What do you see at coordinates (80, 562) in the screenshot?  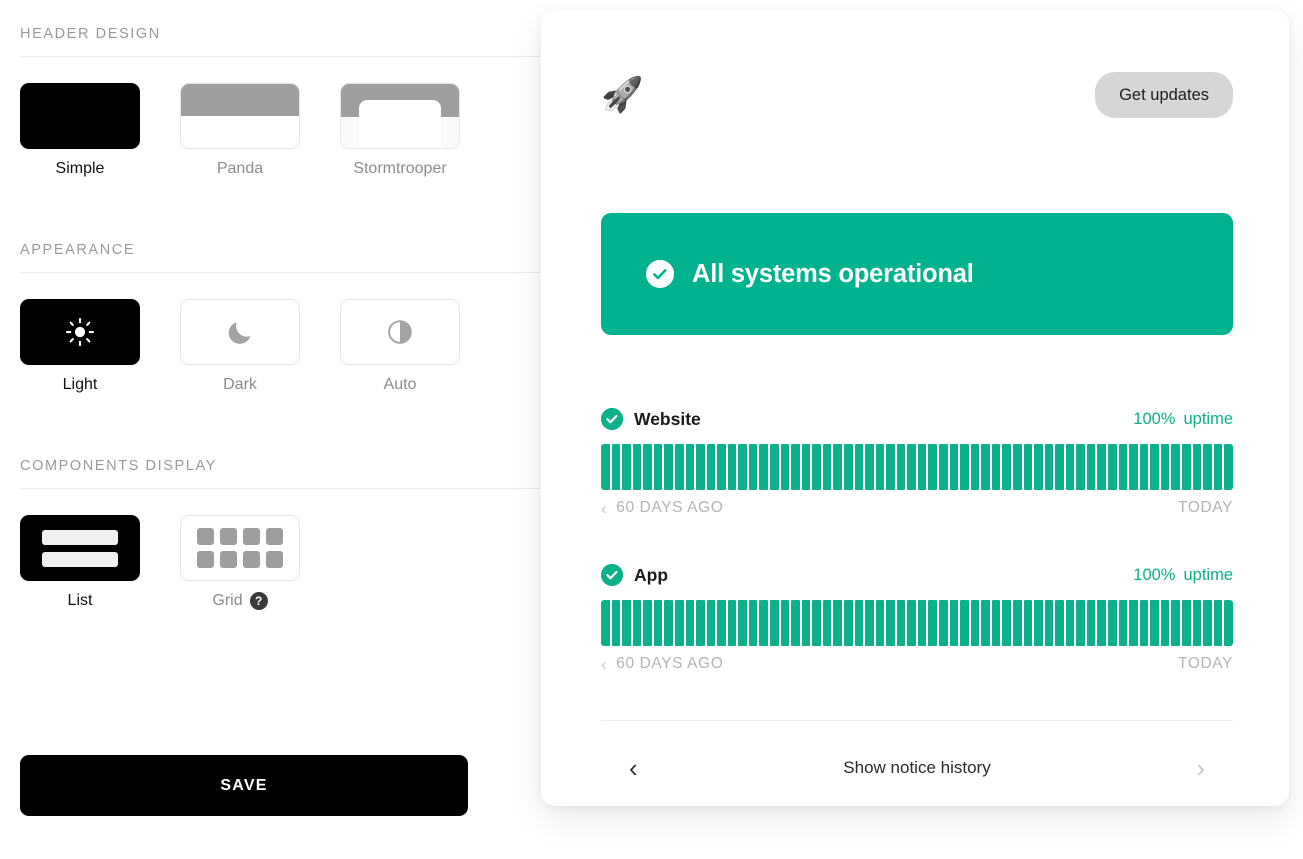 I see `option-list: List` at bounding box center [80, 562].